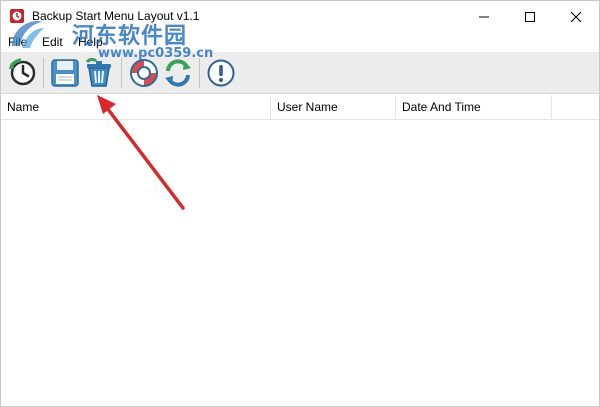  What do you see at coordinates (333, 107) in the screenshot?
I see `column-header-user-name: User Name` at bounding box center [333, 107].